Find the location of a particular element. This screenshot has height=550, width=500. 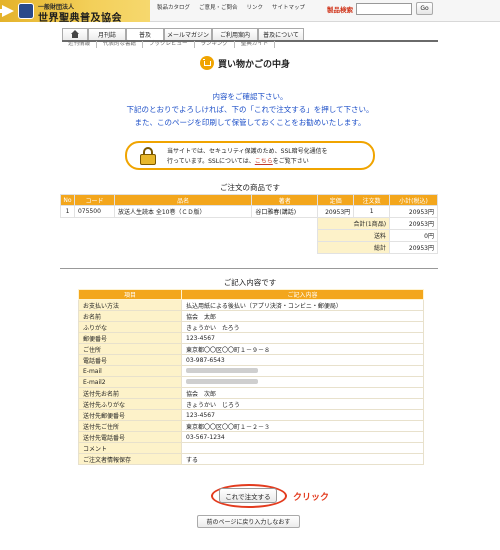

table-row: コメント is located at coordinates (251, 448).